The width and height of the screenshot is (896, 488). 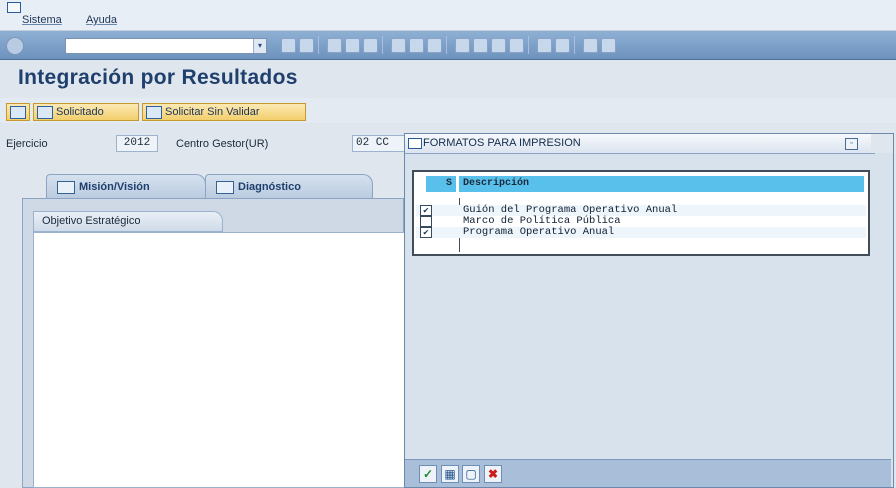 What do you see at coordinates (648, 473) in the screenshot?
I see `dialog-footer: ✓ ▦ ▢ ✖` at bounding box center [648, 473].